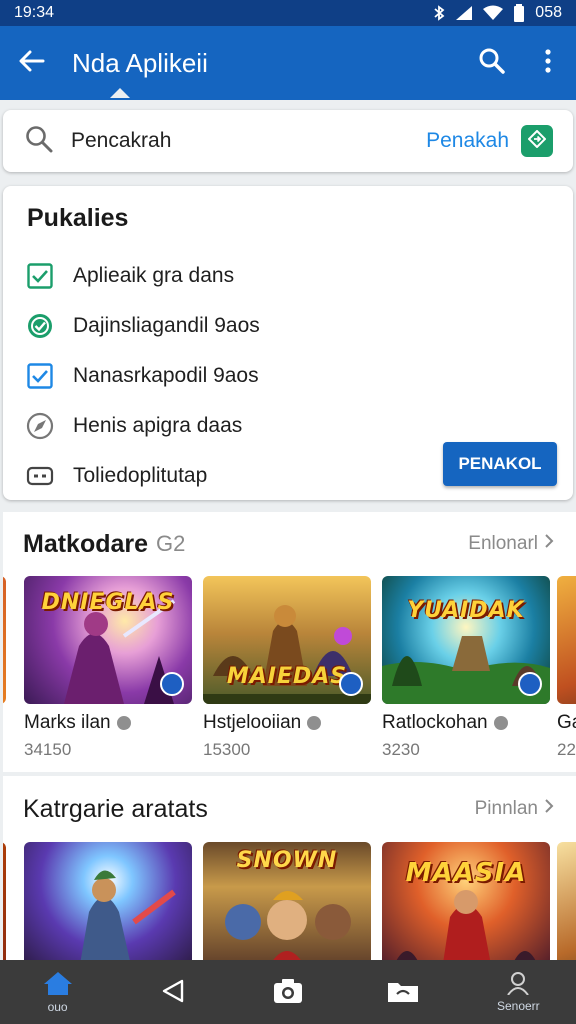 Image resolution: width=576 pixels, height=1024 pixels. I want to click on filter-title: Pukalies, so click(78, 218).